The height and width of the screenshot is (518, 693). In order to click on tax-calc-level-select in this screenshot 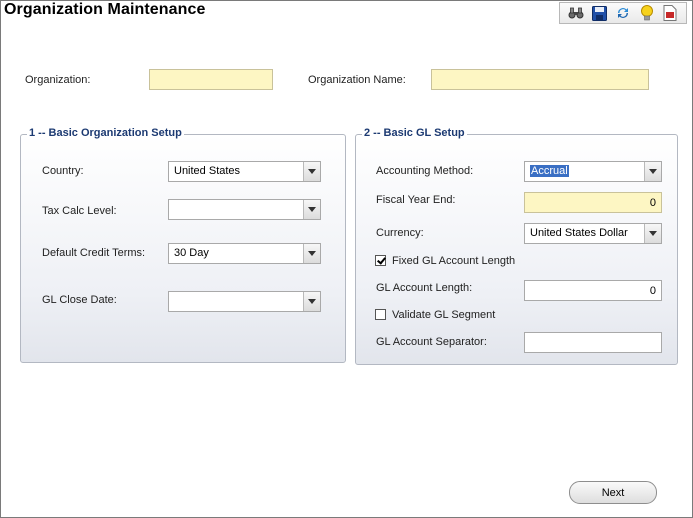, I will do `click(244, 209)`.